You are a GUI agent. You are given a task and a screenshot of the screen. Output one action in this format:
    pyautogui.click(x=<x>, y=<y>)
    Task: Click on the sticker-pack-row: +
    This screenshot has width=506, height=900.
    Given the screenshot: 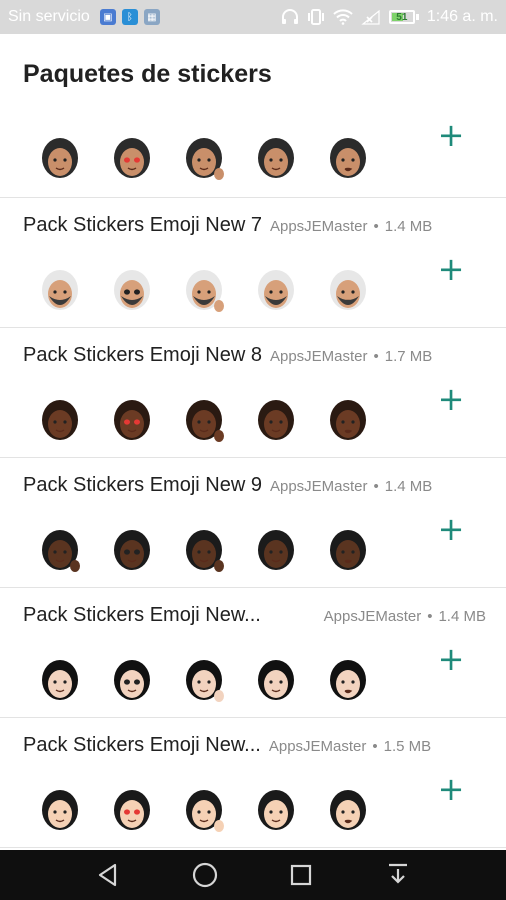 What is the action you would take?
    pyautogui.click(x=253, y=154)
    